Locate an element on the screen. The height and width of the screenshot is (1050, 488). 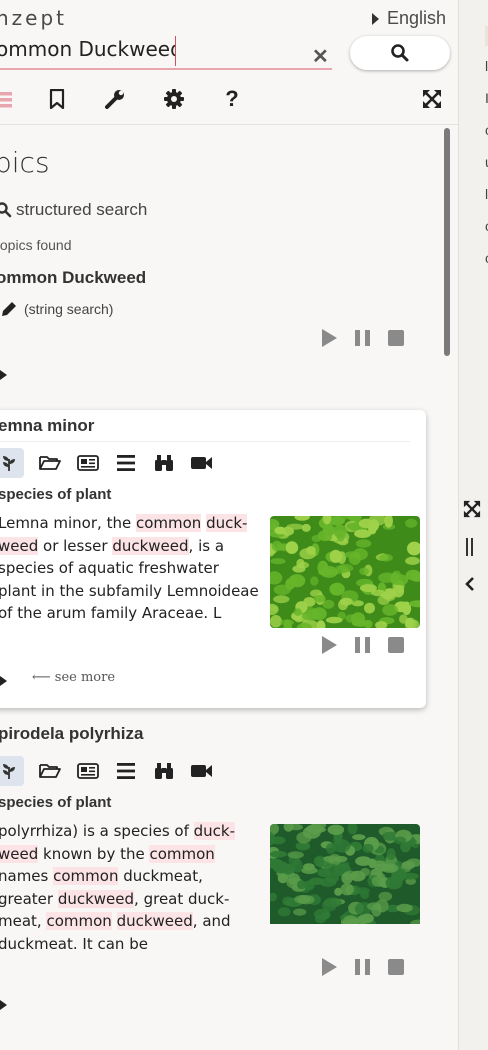
help-icon: ? is located at coordinates (232, 99).